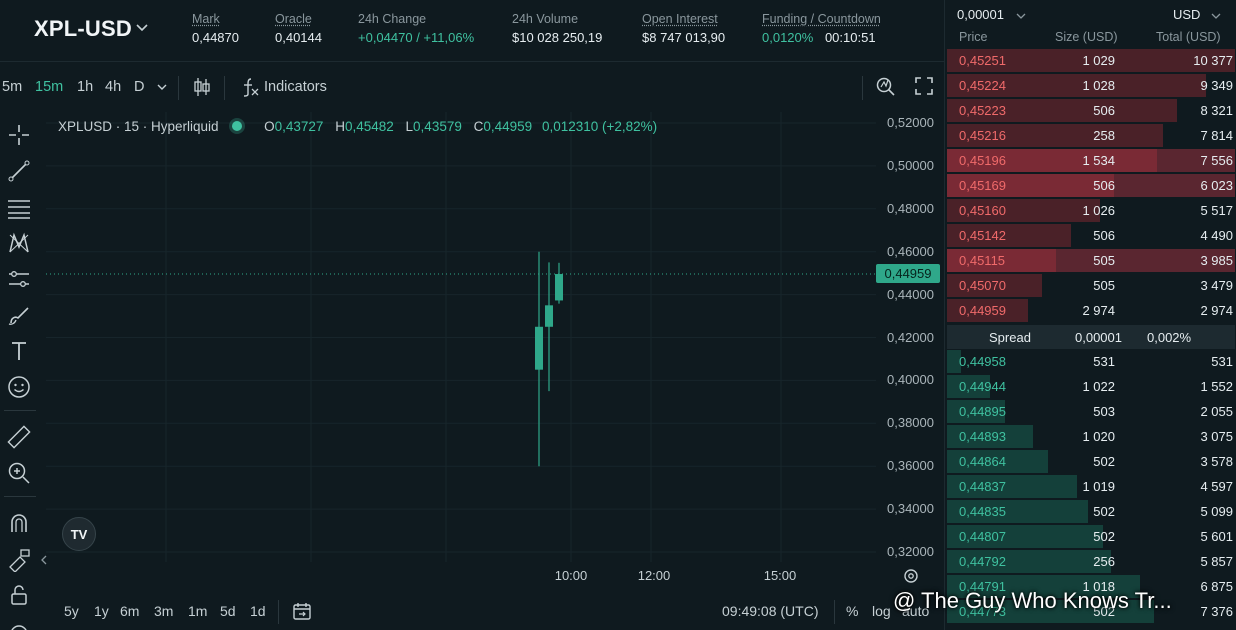 The height and width of the screenshot is (630, 1236). I want to click on percent-toggle: %, so click(852, 611).